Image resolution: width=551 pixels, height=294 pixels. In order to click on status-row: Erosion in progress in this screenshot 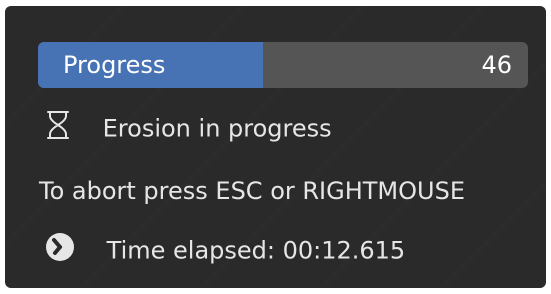, I will do `click(188, 128)`.